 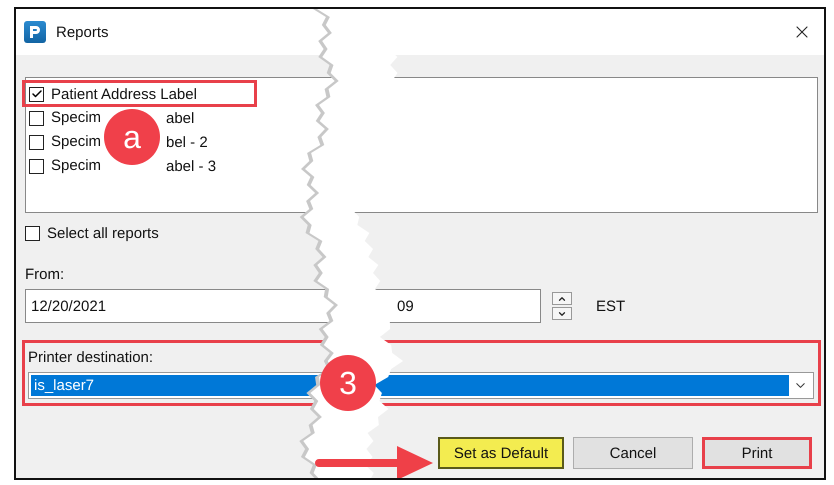 What do you see at coordinates (501, 453) in the screenshot?
I see `dialog-button: Set as Default` at bounding box center [501, 453].